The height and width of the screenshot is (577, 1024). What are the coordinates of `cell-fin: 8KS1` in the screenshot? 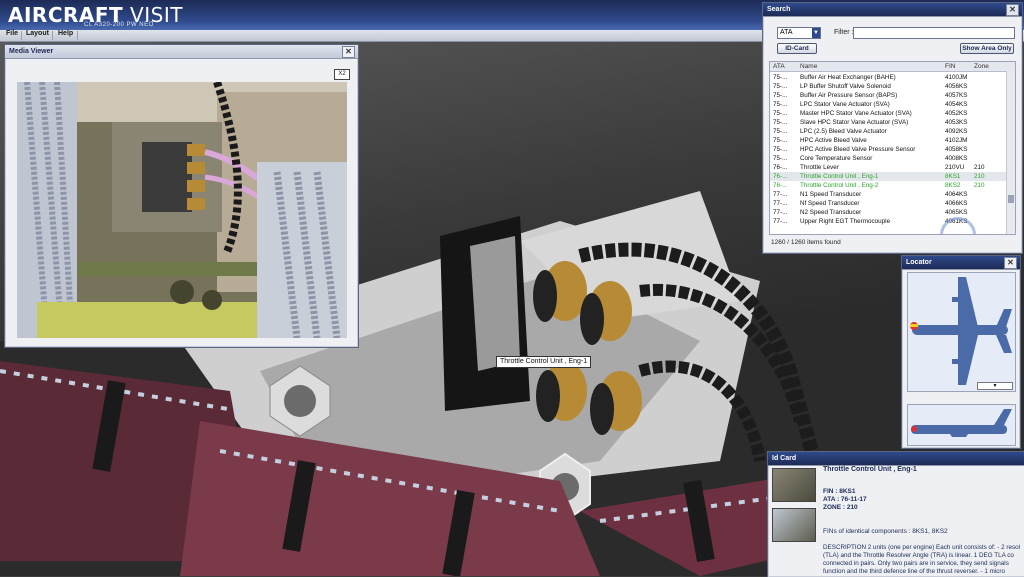 It's located at (953, 176).